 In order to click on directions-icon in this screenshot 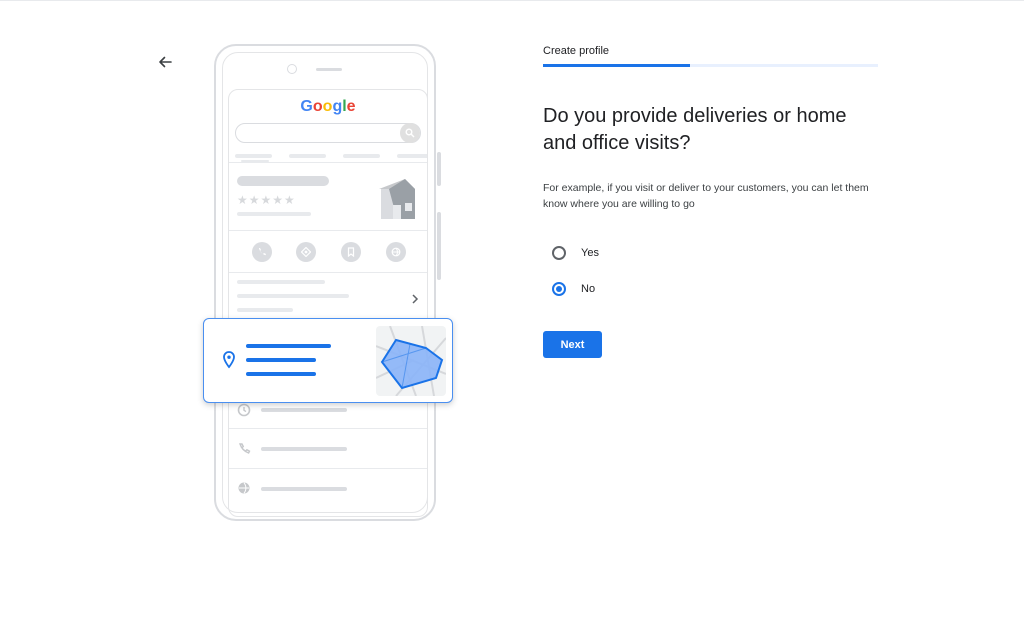, I will do `click(306, 252)`.